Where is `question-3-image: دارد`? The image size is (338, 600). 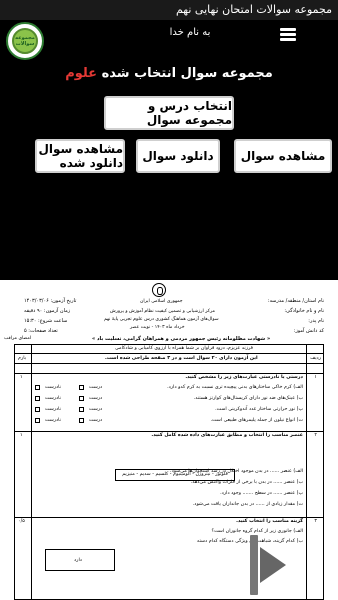
question-3-image: دارد is located at coordinates (80, 560).